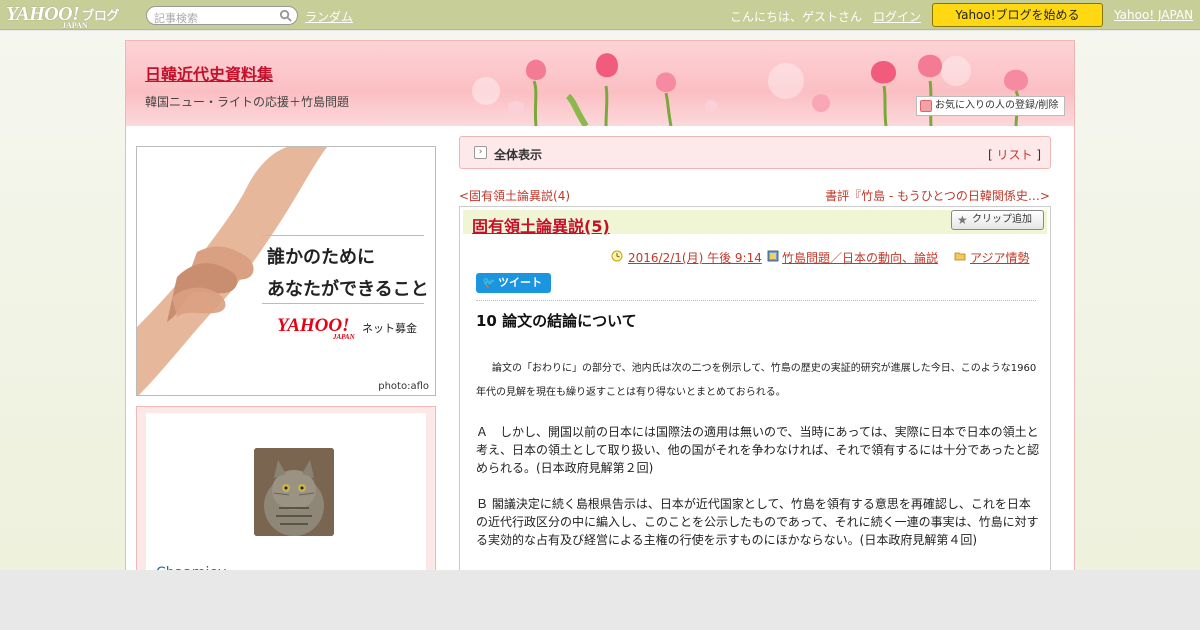  What do you see at coordinates (1153, 15) in the screenshot?
I see `yahoo-japan-link: Yahoo! JAPAN` at bounding box center [1153, 15].